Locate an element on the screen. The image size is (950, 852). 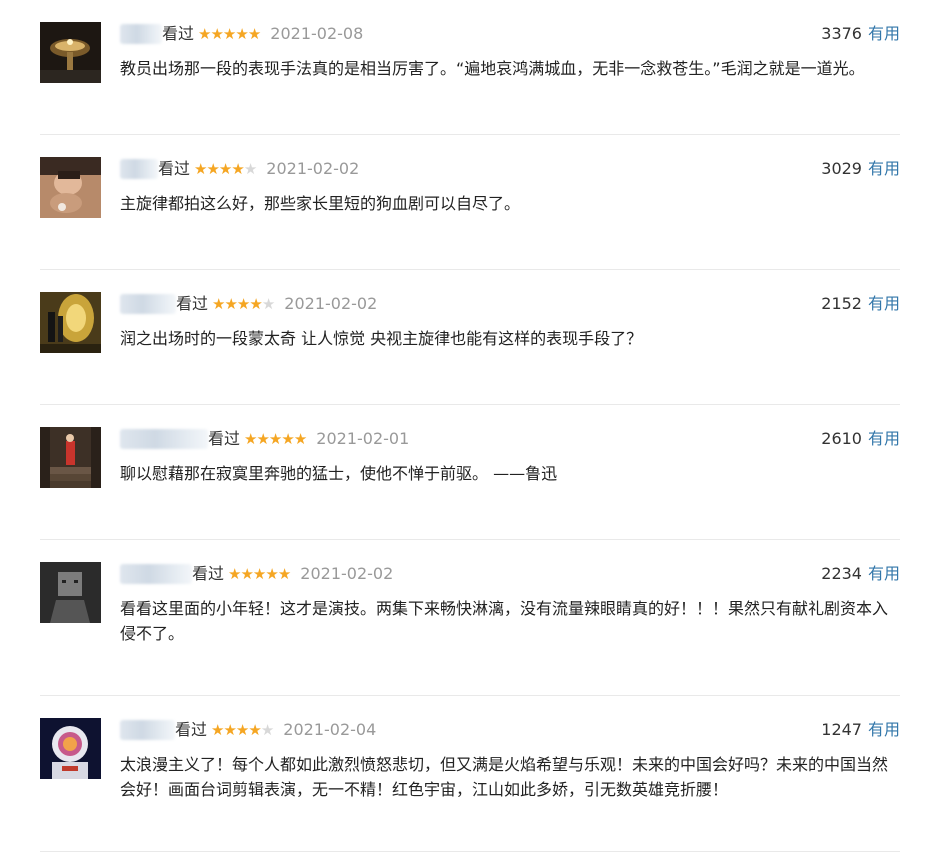
comment-text: 主旋律都拍这么好，那些家长里短的狗血剧可以自尽了。 is located at coordinates (320, 203).